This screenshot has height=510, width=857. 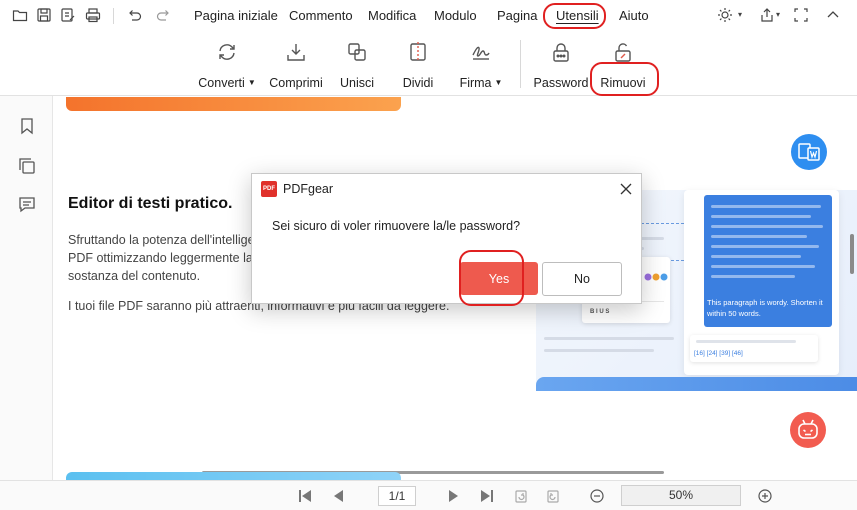 What do you see at coordinates (623, 52) in the screenshot?
I see `unlock-icon` at bounding box center [623, 52].